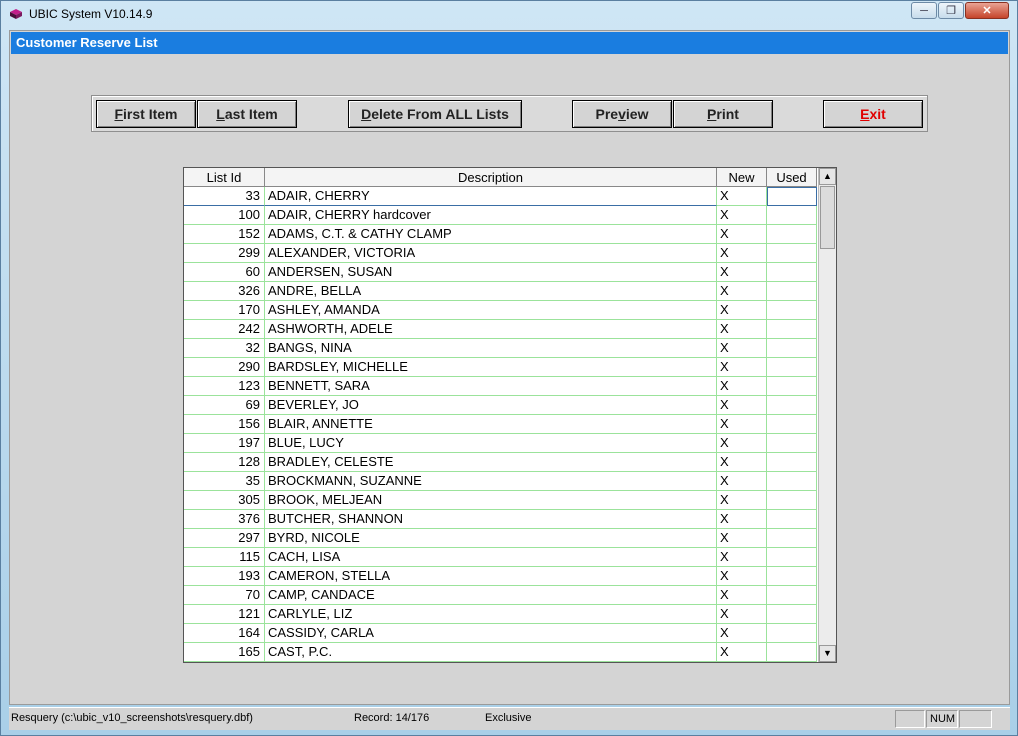 This screenshot has width=1018, height=736. I want to click on books-icon, so click(16, 14).